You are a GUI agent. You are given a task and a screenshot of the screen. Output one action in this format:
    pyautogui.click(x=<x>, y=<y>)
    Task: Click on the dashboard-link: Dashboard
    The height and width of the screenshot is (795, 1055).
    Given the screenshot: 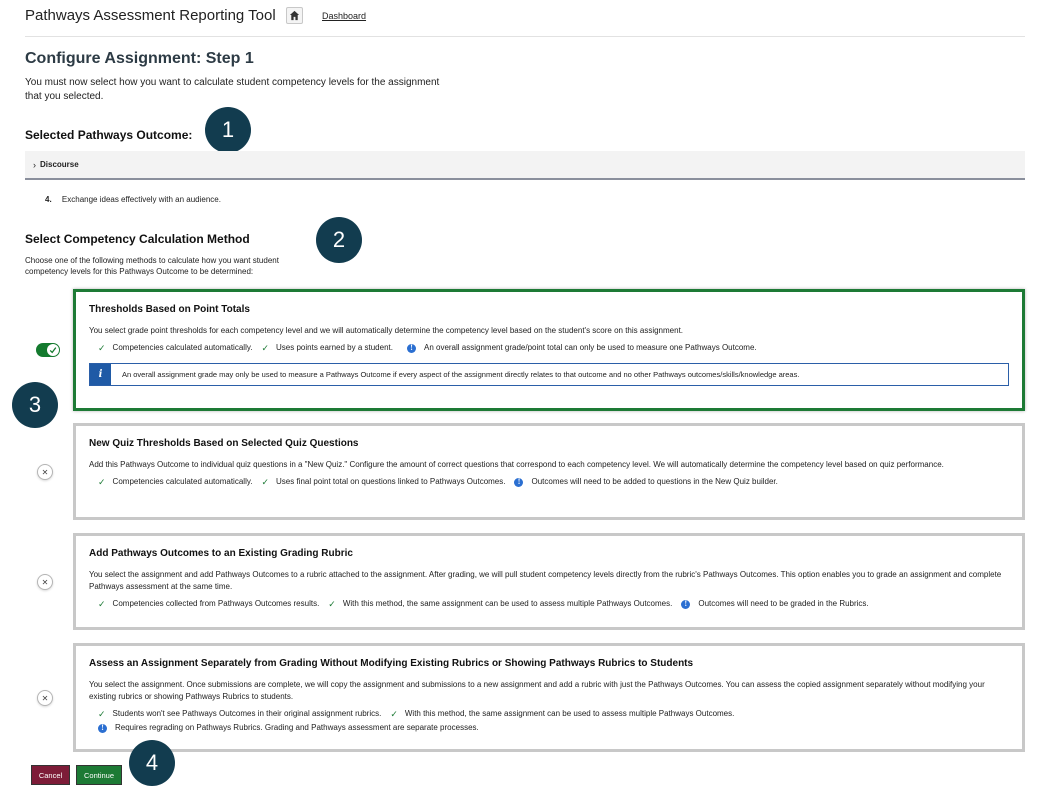 What is the action you would take?
    pyautogui.click(x=344, y=16)
    